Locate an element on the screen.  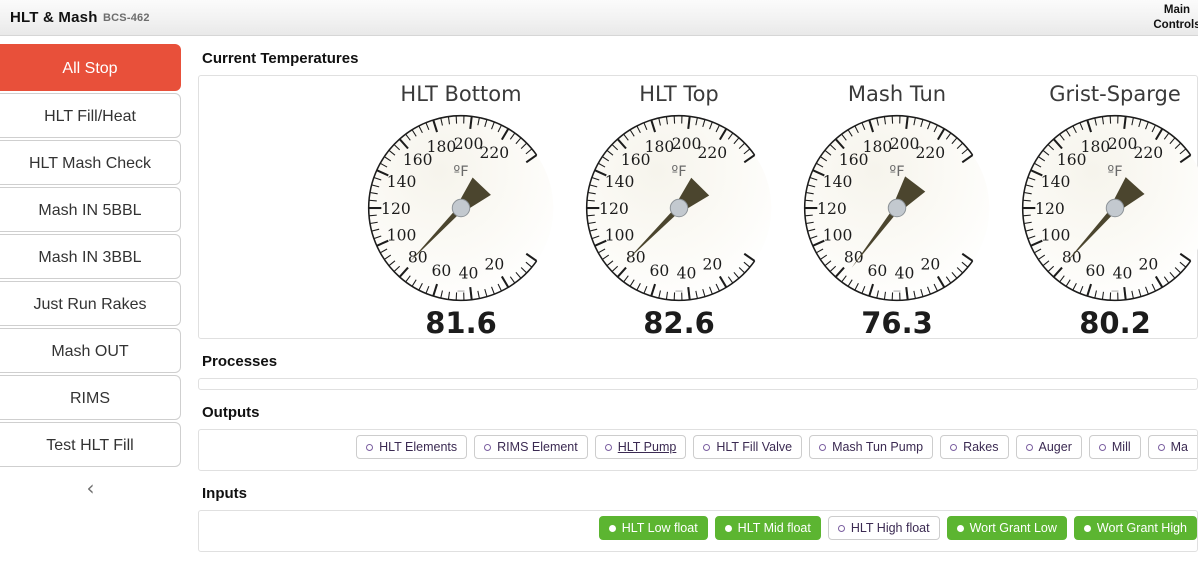
gauge-title: Grist-Sparge is located at coordinates (1115, 94).